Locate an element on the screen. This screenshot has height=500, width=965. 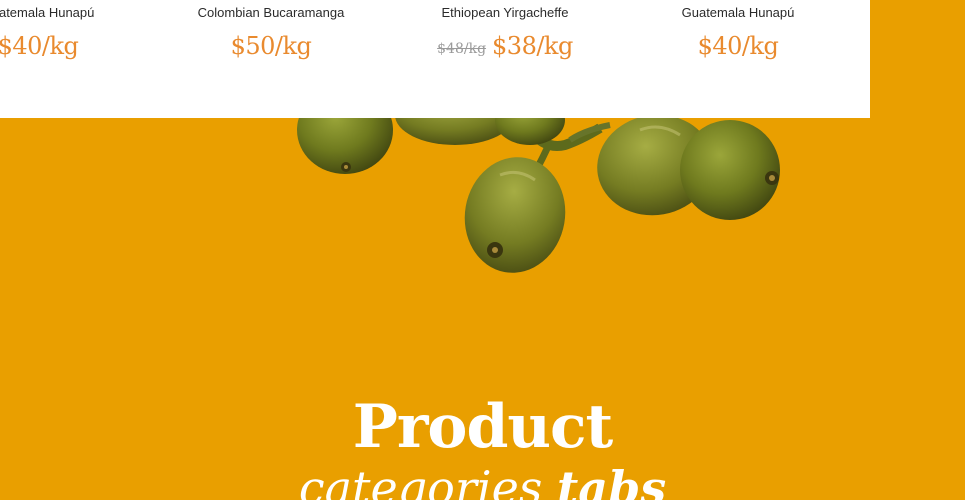
product-card: Colombian Bucaramanga $50/kg is located at coordinates (271, 33).